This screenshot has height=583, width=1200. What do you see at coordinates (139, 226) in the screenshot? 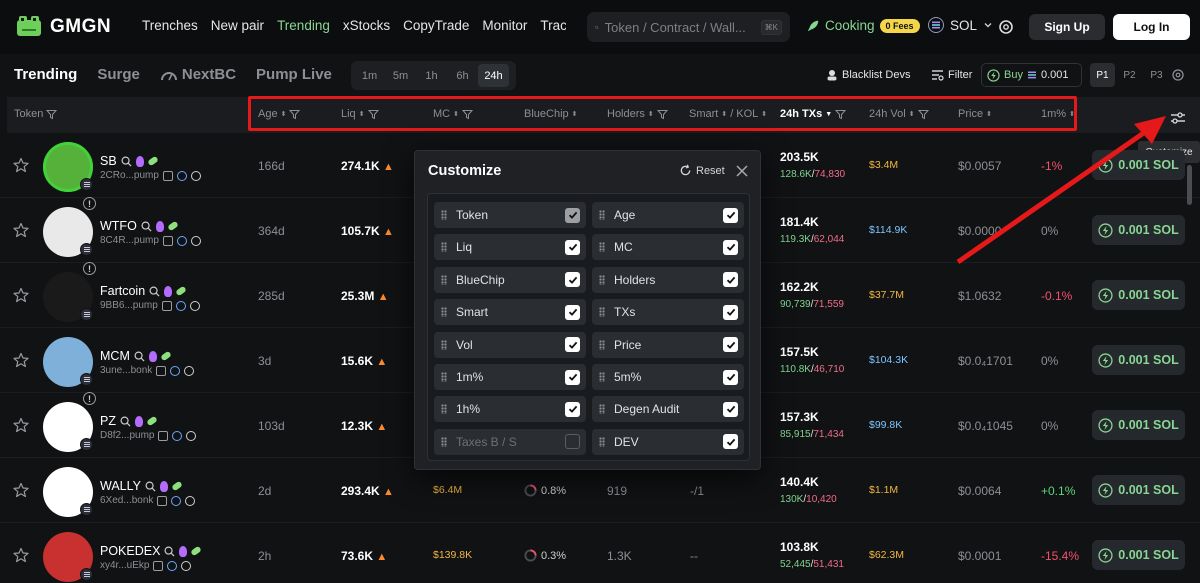
I see `token-name: WTFO` at bounding box center [139, 226].